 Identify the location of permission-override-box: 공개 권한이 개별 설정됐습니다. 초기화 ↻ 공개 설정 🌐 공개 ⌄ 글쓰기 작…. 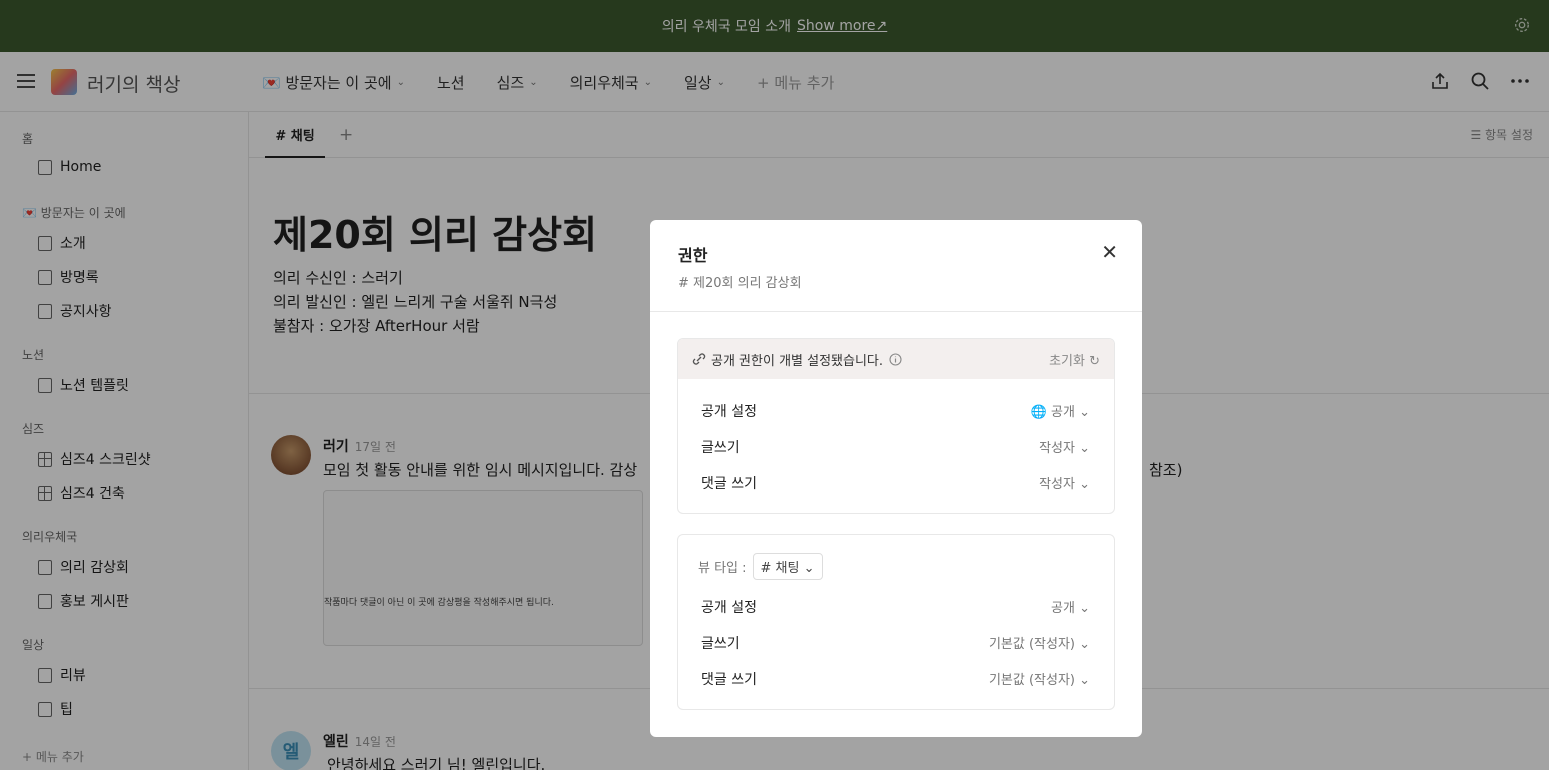
(896, 426).